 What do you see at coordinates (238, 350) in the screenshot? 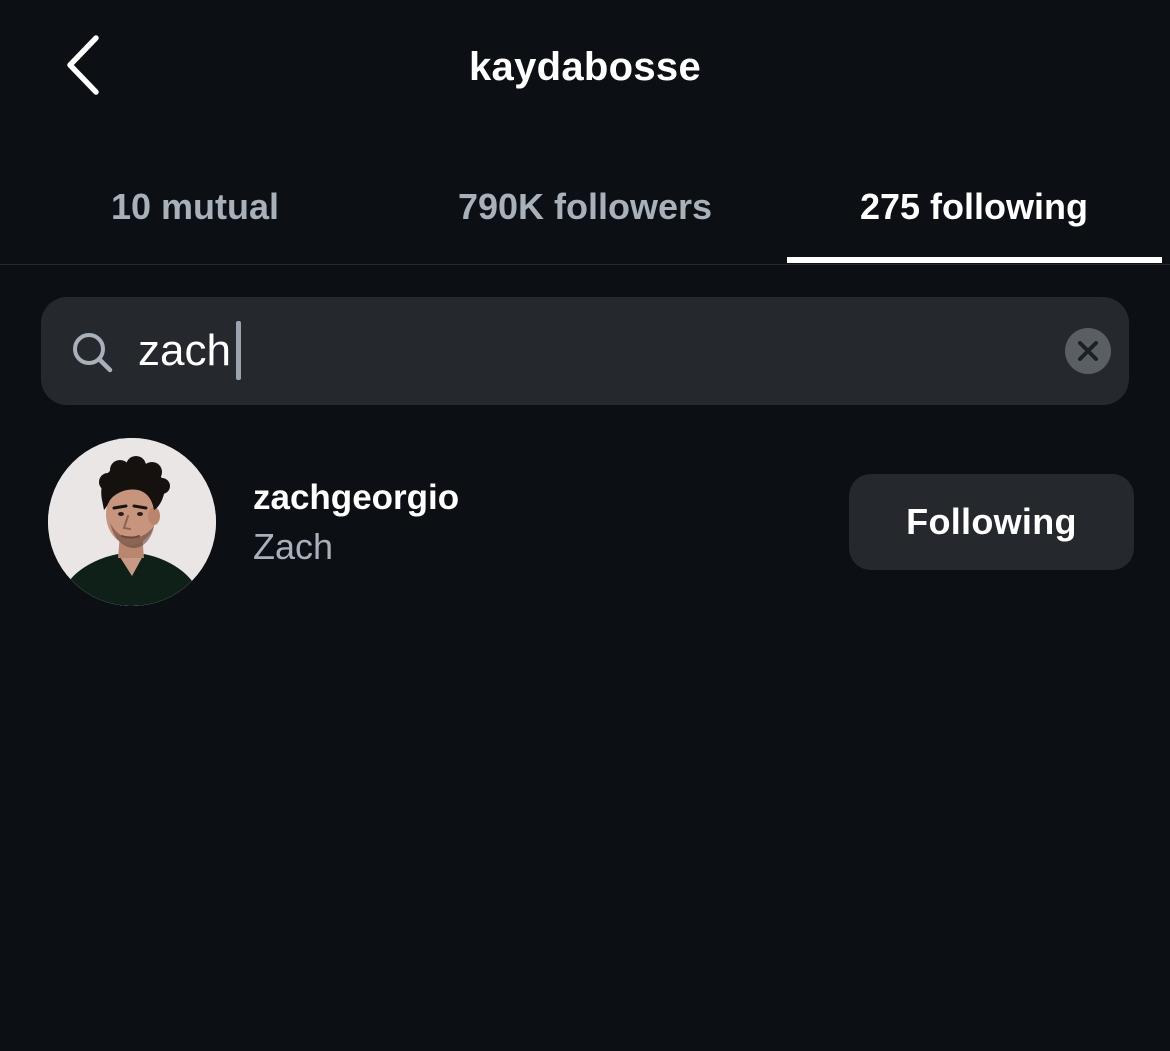
I see `text-cursor` at bounding box center [238, 350].